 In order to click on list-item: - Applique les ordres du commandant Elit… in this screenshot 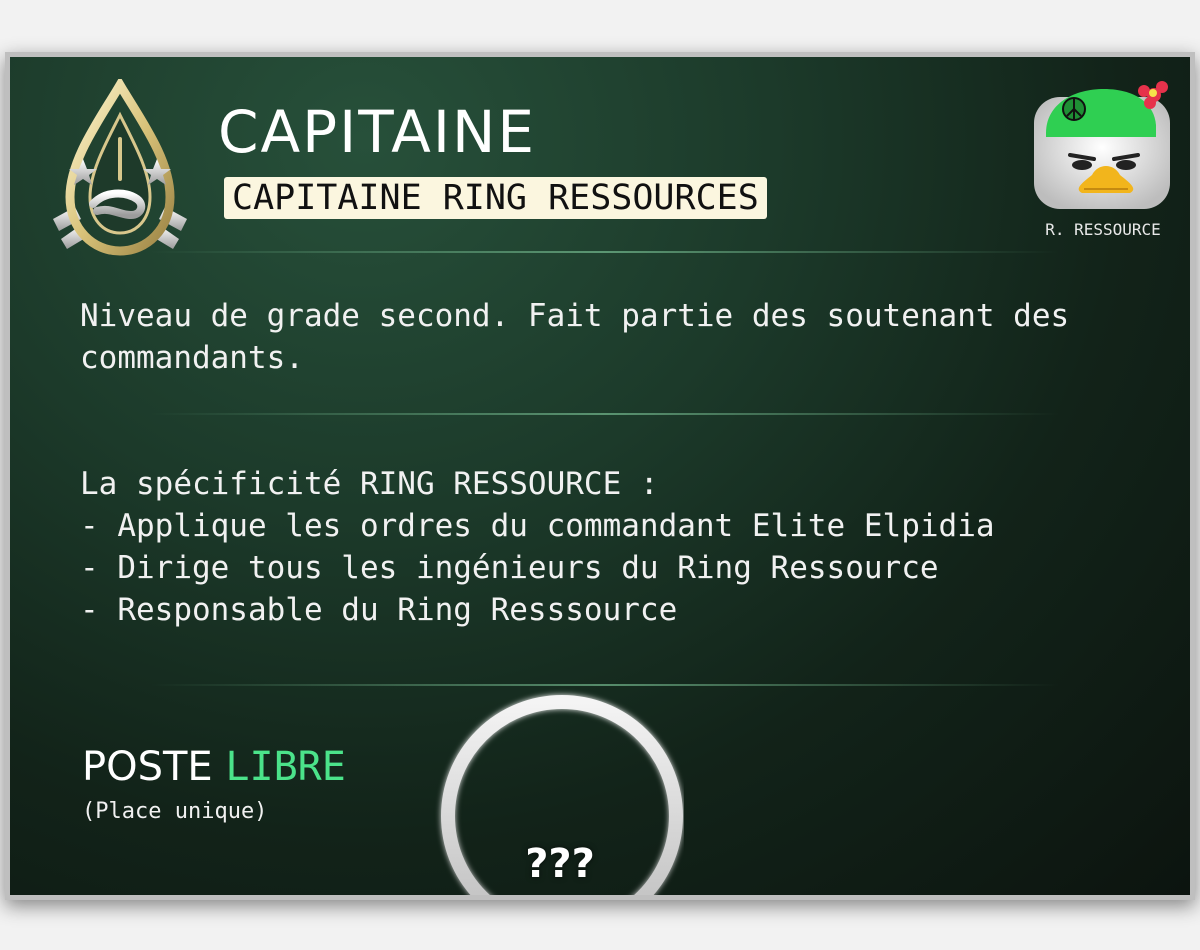, I will do `click(537, 526)`.